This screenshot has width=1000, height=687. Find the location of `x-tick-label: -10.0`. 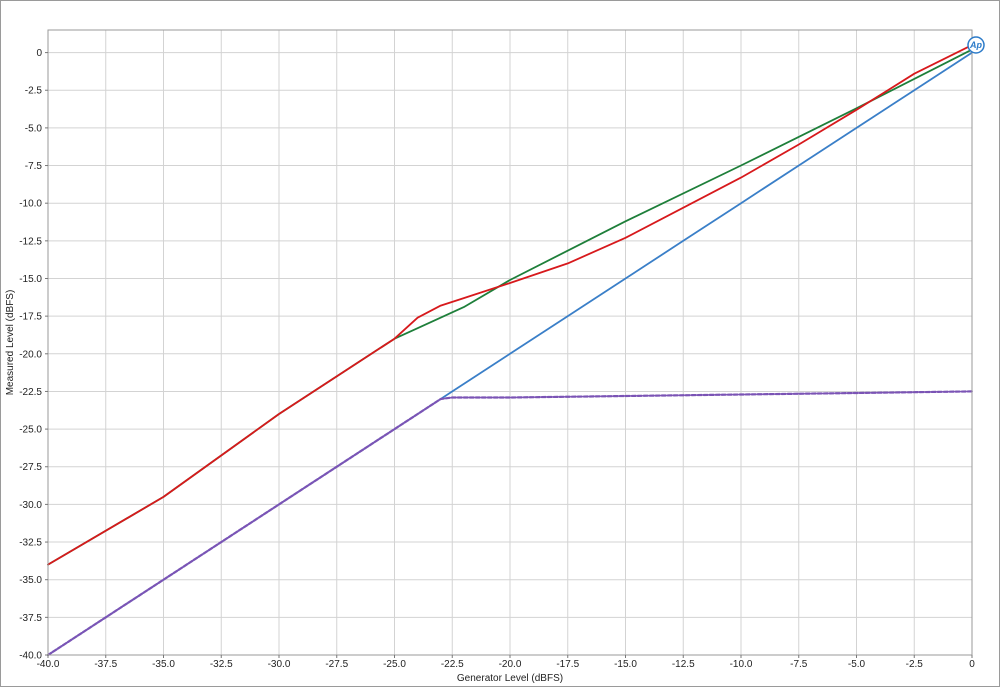

x-tick-label: -10.0 is located at coordinates (741, 664).